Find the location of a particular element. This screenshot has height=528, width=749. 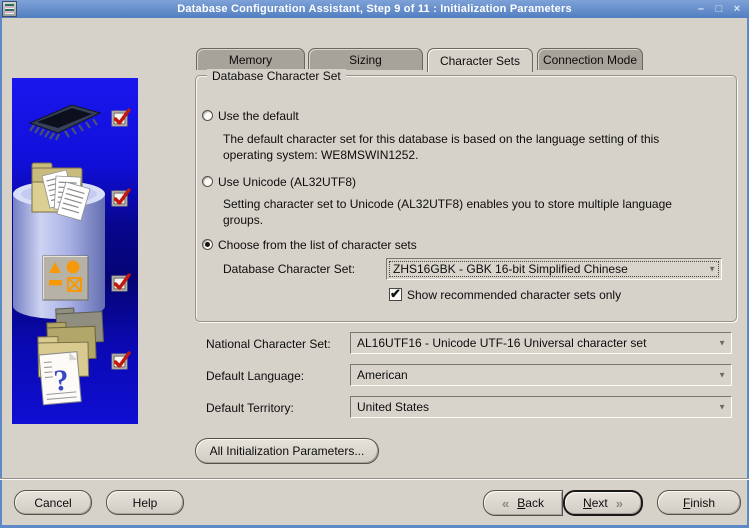

db-charset-label: Database Character Set: is located at coordinates (289, 269).